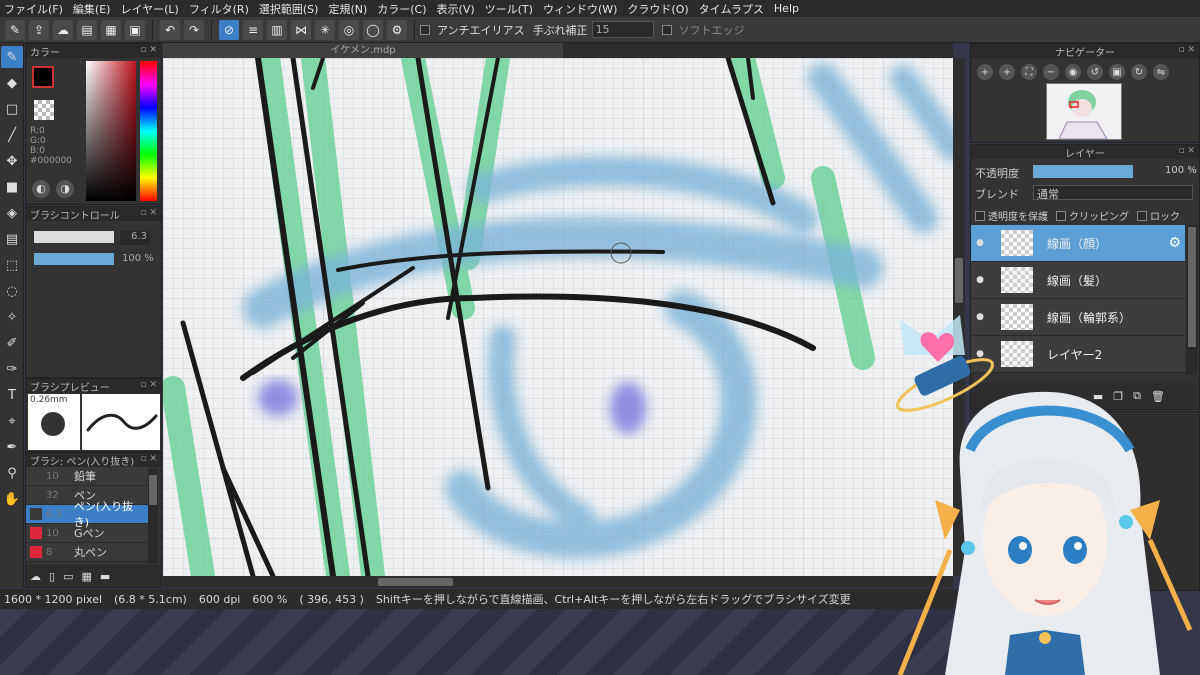 This screenshot has width=1200, height=675. Describe the element at coordinates (12, 187) in the screenshot. I see `fill-shape-tool-icon: ■` at that location.